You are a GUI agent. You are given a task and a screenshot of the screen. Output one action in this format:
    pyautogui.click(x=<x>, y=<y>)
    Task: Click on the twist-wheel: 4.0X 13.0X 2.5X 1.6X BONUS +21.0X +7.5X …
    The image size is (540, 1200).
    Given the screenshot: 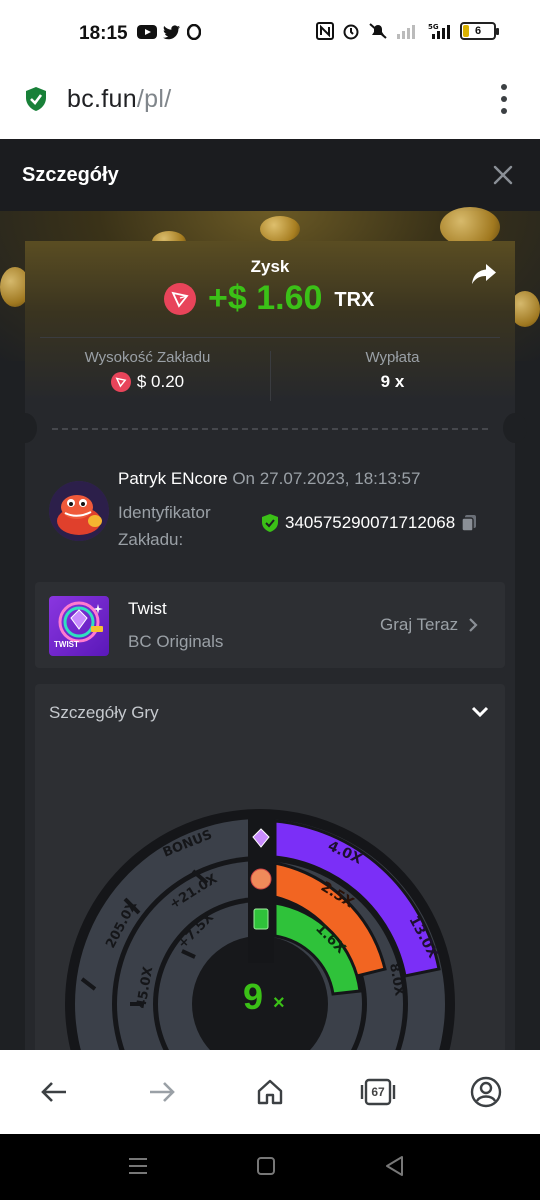 What is the action you would take?
    pyautogui.click(x=260, y=929)
    